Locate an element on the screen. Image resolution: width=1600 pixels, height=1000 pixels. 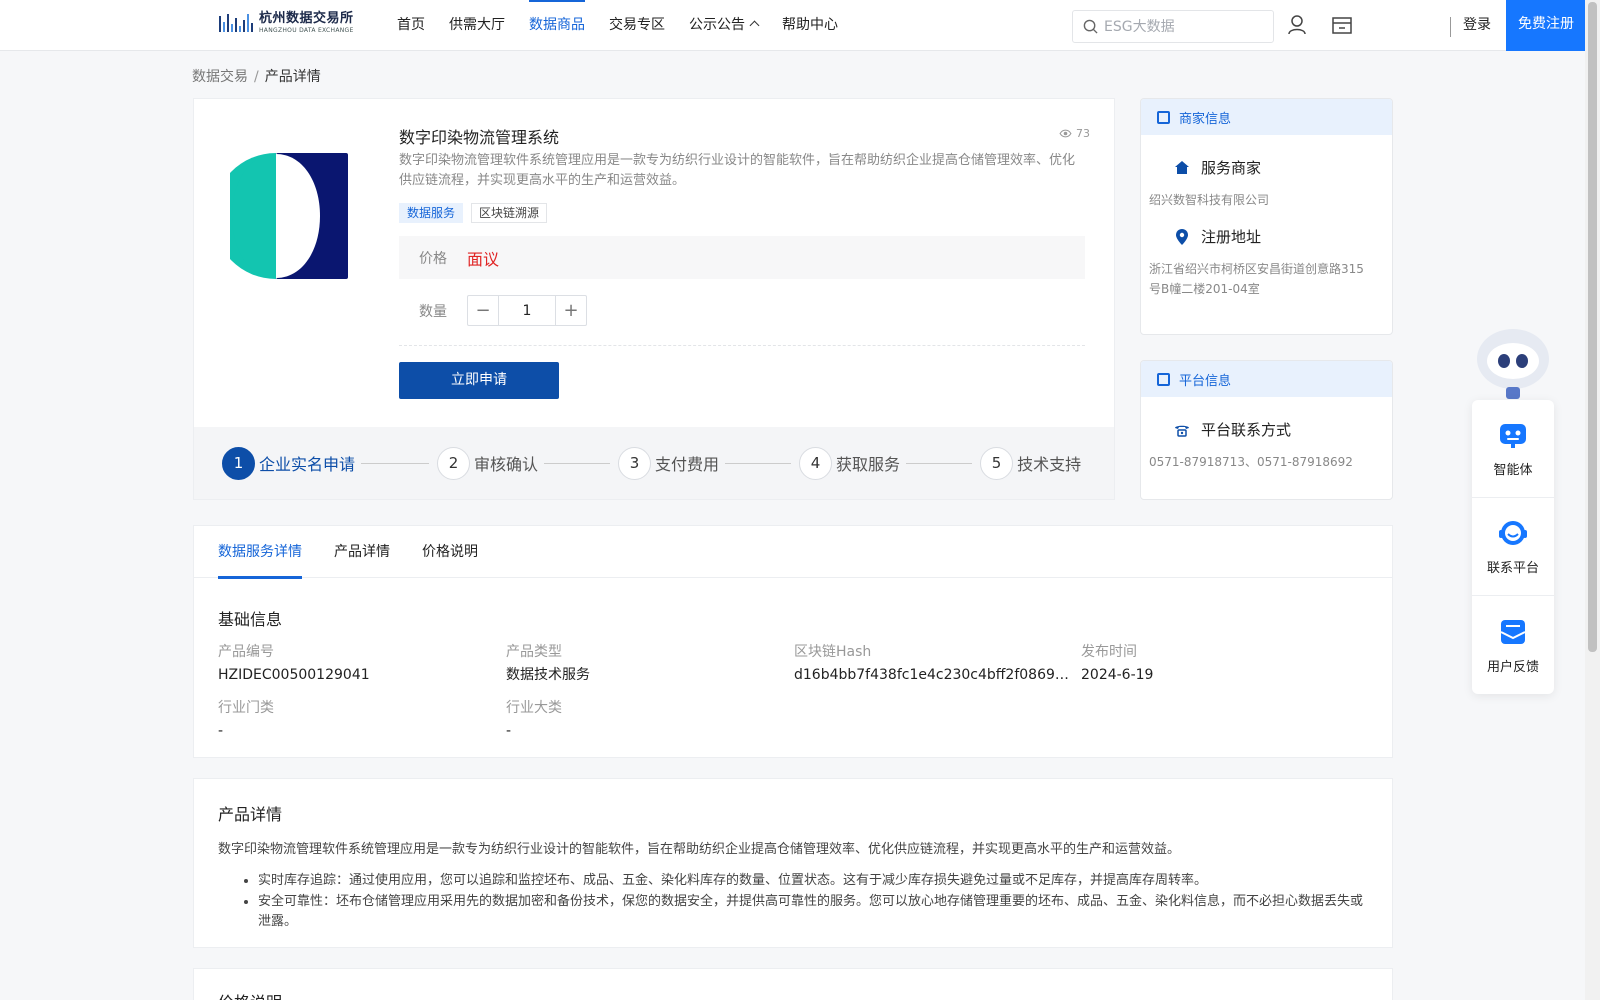
product-title: 数字印染物流管理系统 is located at coordinates (479, 137).